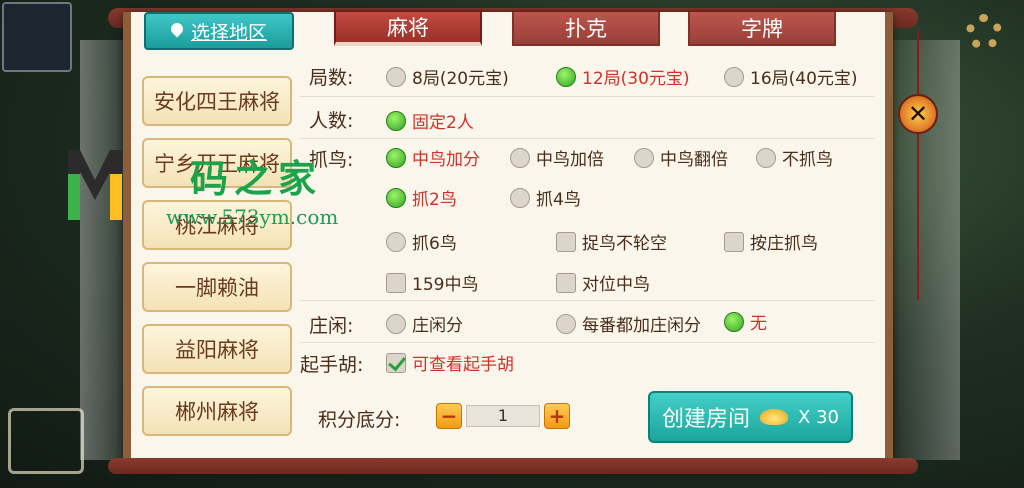  I want to click on watermark-text: 码之家, so click(256, 179).